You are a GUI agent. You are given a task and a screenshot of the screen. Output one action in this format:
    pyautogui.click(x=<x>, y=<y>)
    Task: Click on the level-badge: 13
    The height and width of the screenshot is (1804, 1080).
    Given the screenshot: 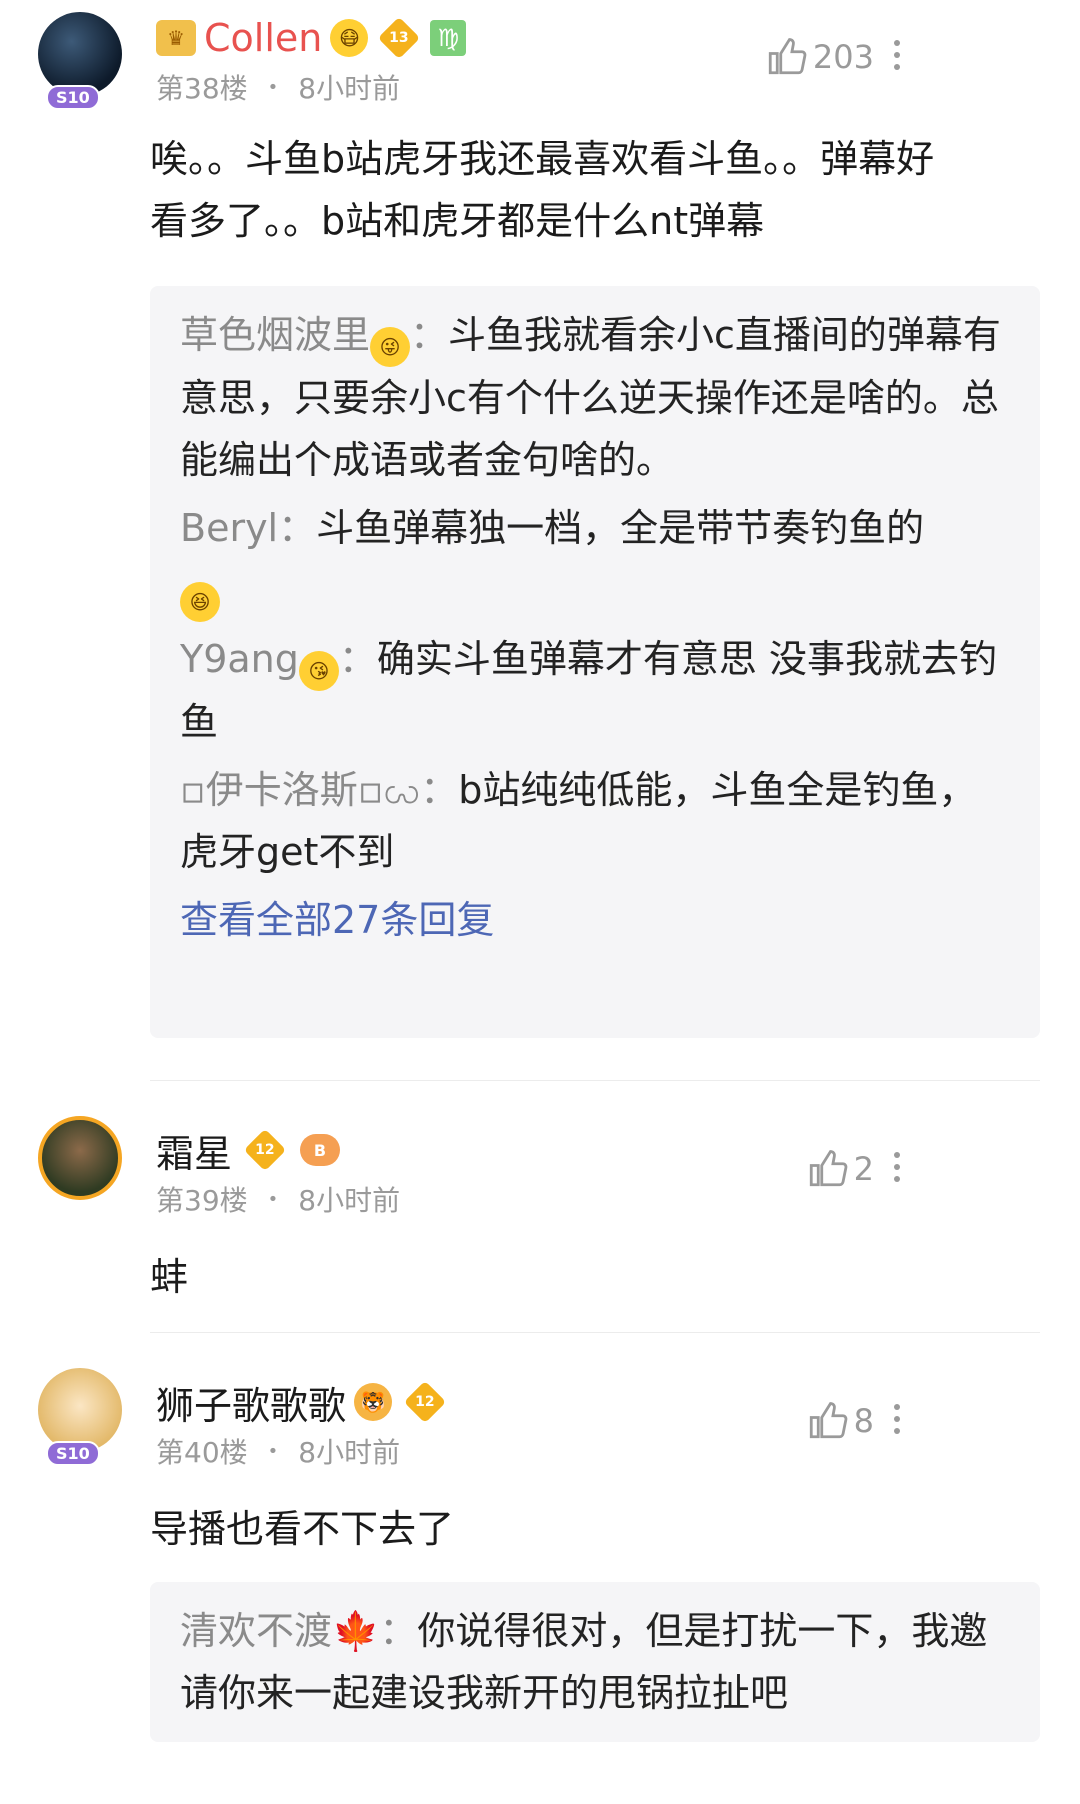 What is the action you would take?
    pyautogui.click(x=399, y=38)
    